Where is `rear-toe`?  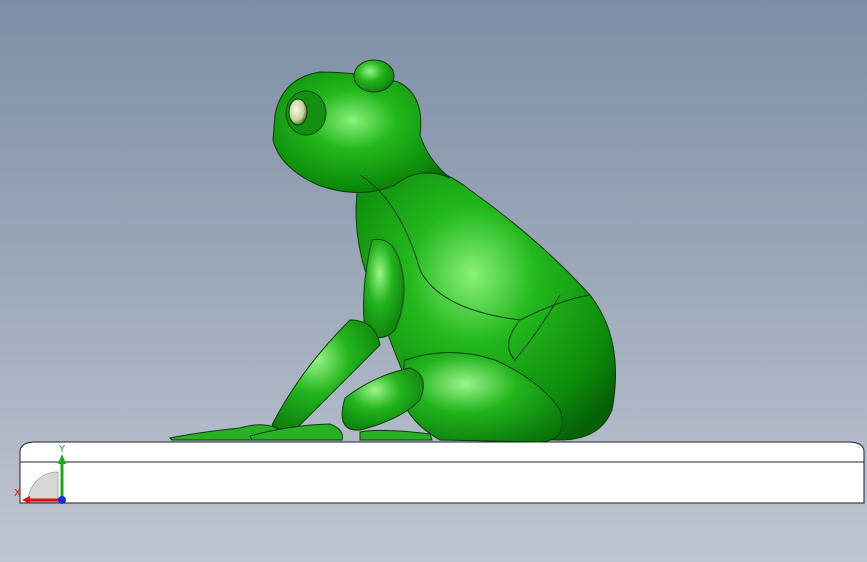 rear-toe is located at coordinates (396, 435).